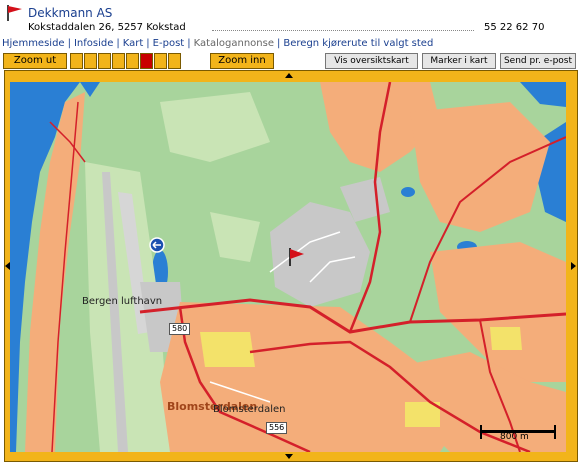 The height and width of the screenshot is (464, 582). I want to click on road-number-556: 556, so click(277, 428).